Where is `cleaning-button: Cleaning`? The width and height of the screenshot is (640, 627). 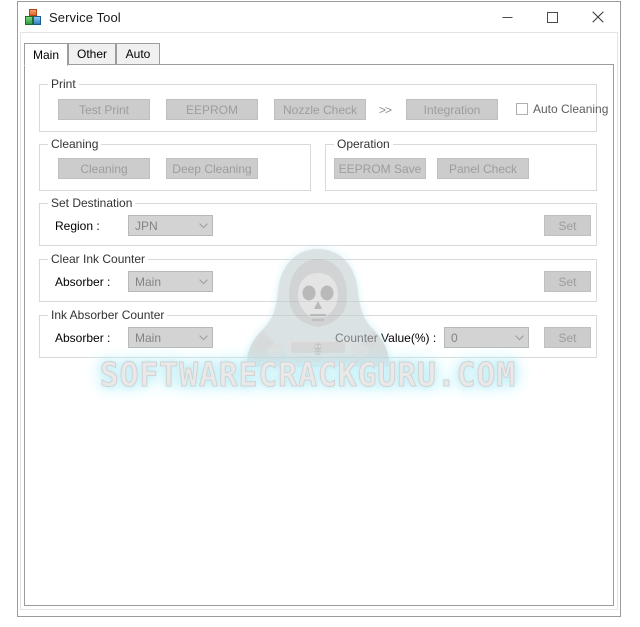
cleaning-button: Cleaning is located at coordinates (104, 168).